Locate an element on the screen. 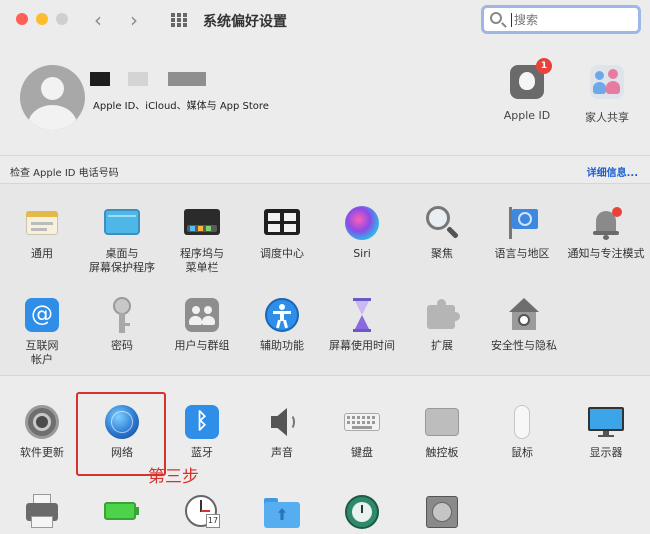 The height and width of the screenshot is (534, 650). house-lock-icon is located at coordinates (524, 315).